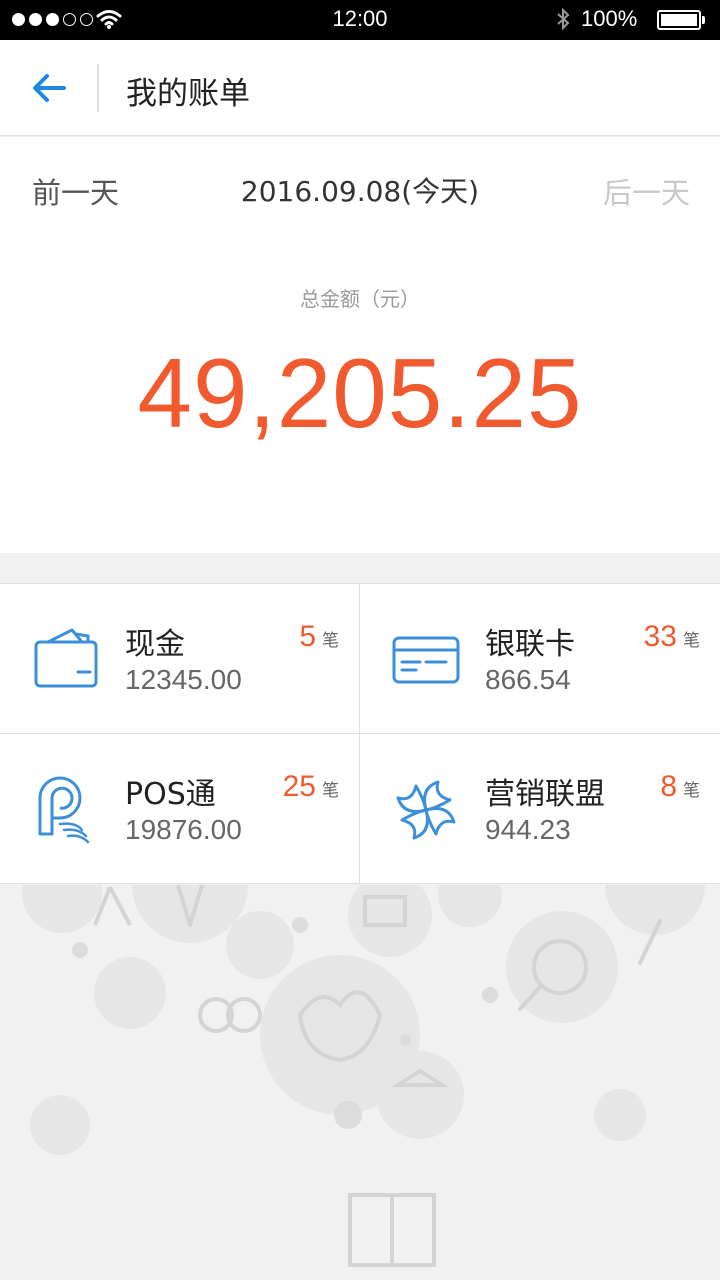  What do you see at coordinates (528, 679) in the screenshot?
I see `account-amount: 866.54` at bounding box center [528, 679].